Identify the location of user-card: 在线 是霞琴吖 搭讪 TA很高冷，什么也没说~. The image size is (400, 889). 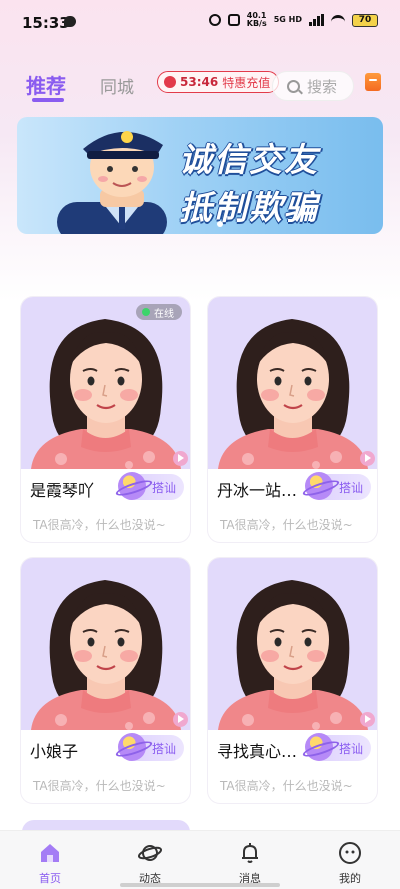
(105, 419).